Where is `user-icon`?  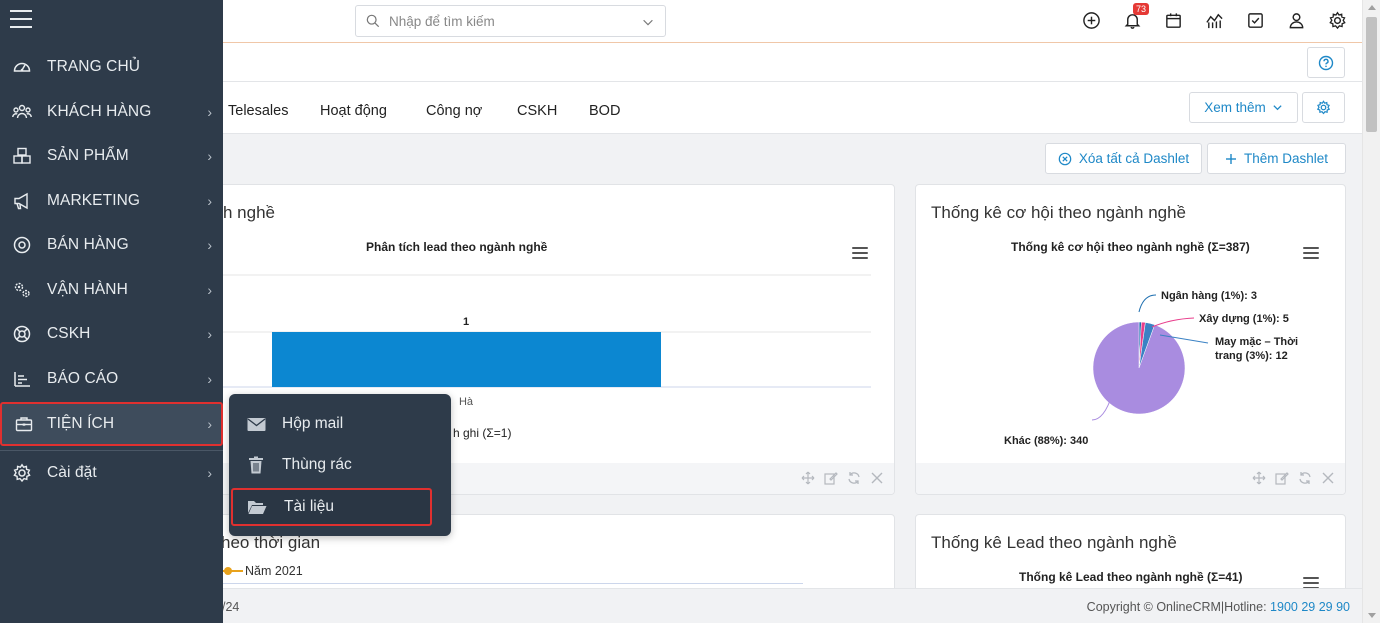
user-icon is located at coordinates (1296, 20).